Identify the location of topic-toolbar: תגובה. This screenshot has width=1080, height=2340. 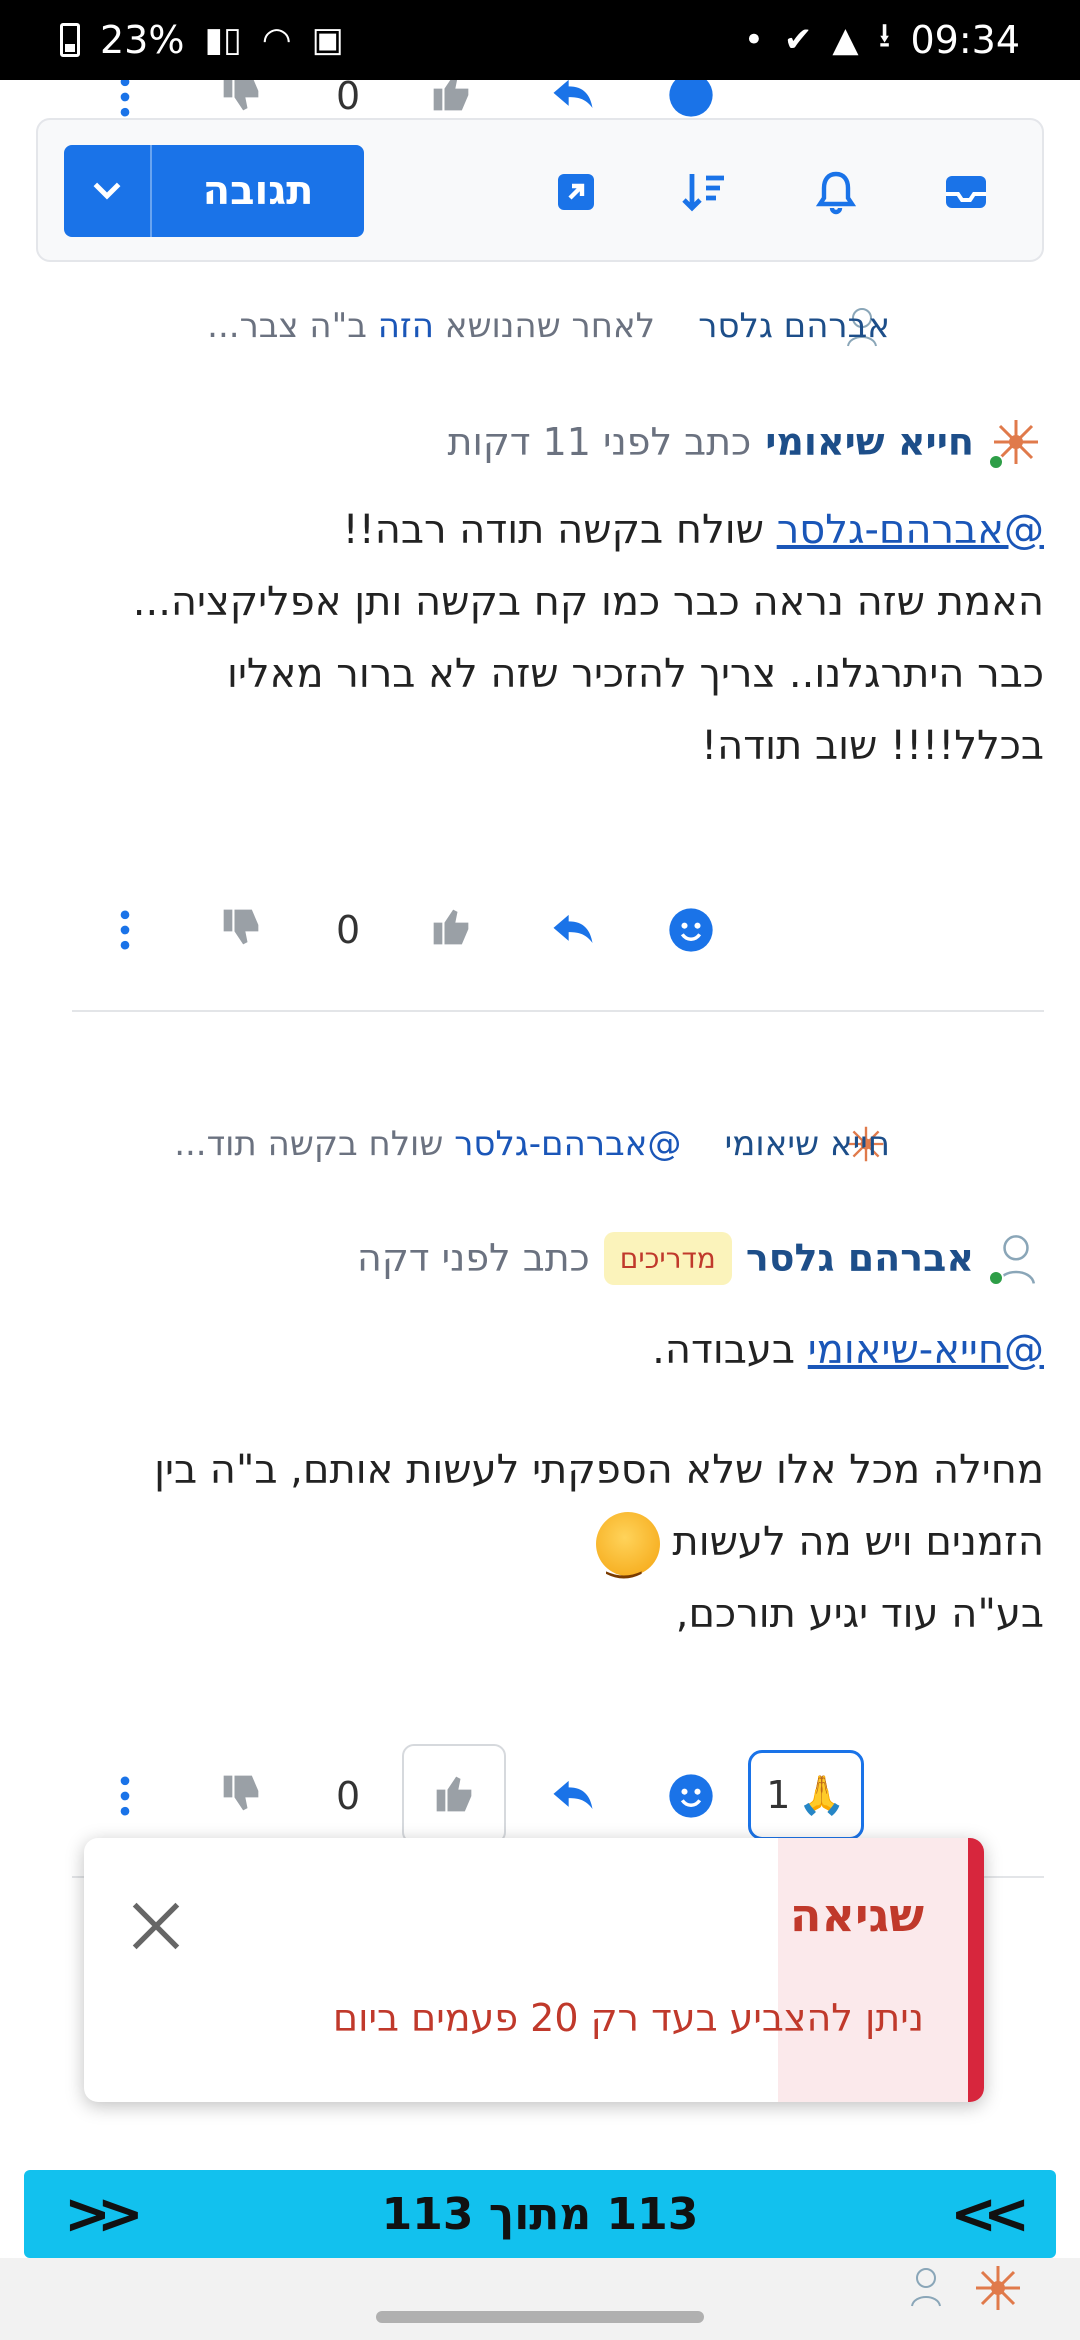
(540, 190).